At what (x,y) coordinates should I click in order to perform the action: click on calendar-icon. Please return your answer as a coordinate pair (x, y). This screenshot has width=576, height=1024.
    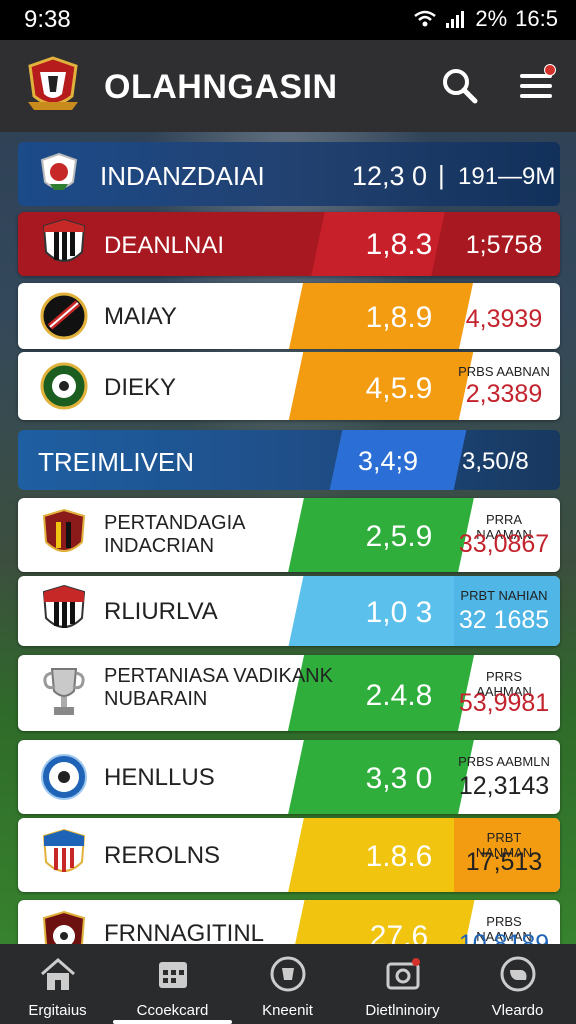
    Looking at the image, I should click on (173, 975).